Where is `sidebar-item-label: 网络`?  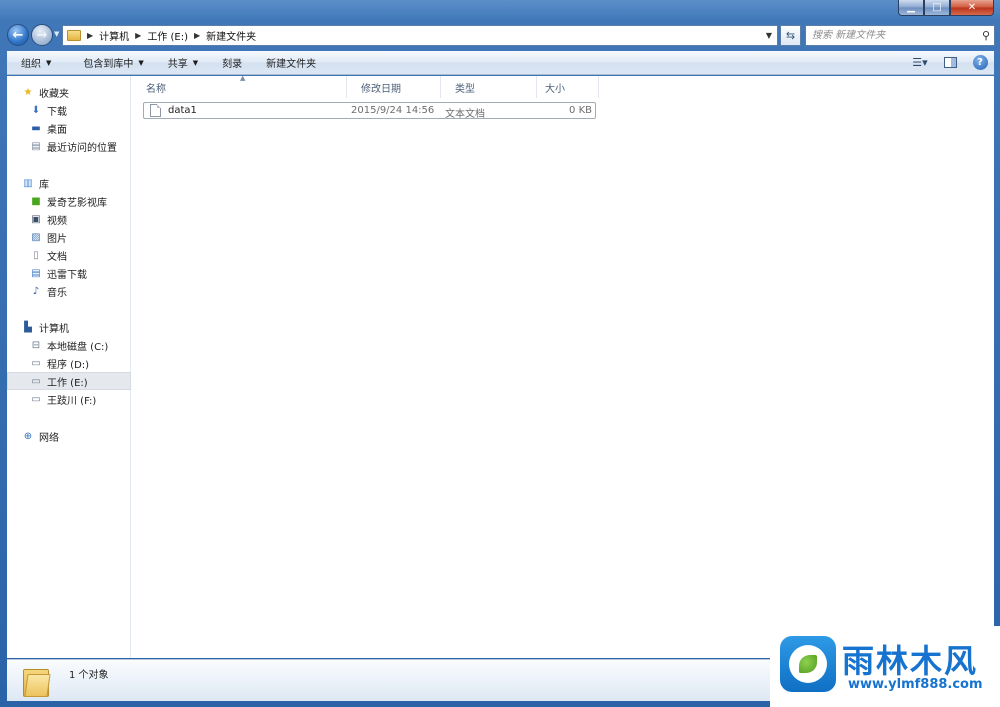 sidebar-item-label: 网络 is located at coordinates (49, 438).